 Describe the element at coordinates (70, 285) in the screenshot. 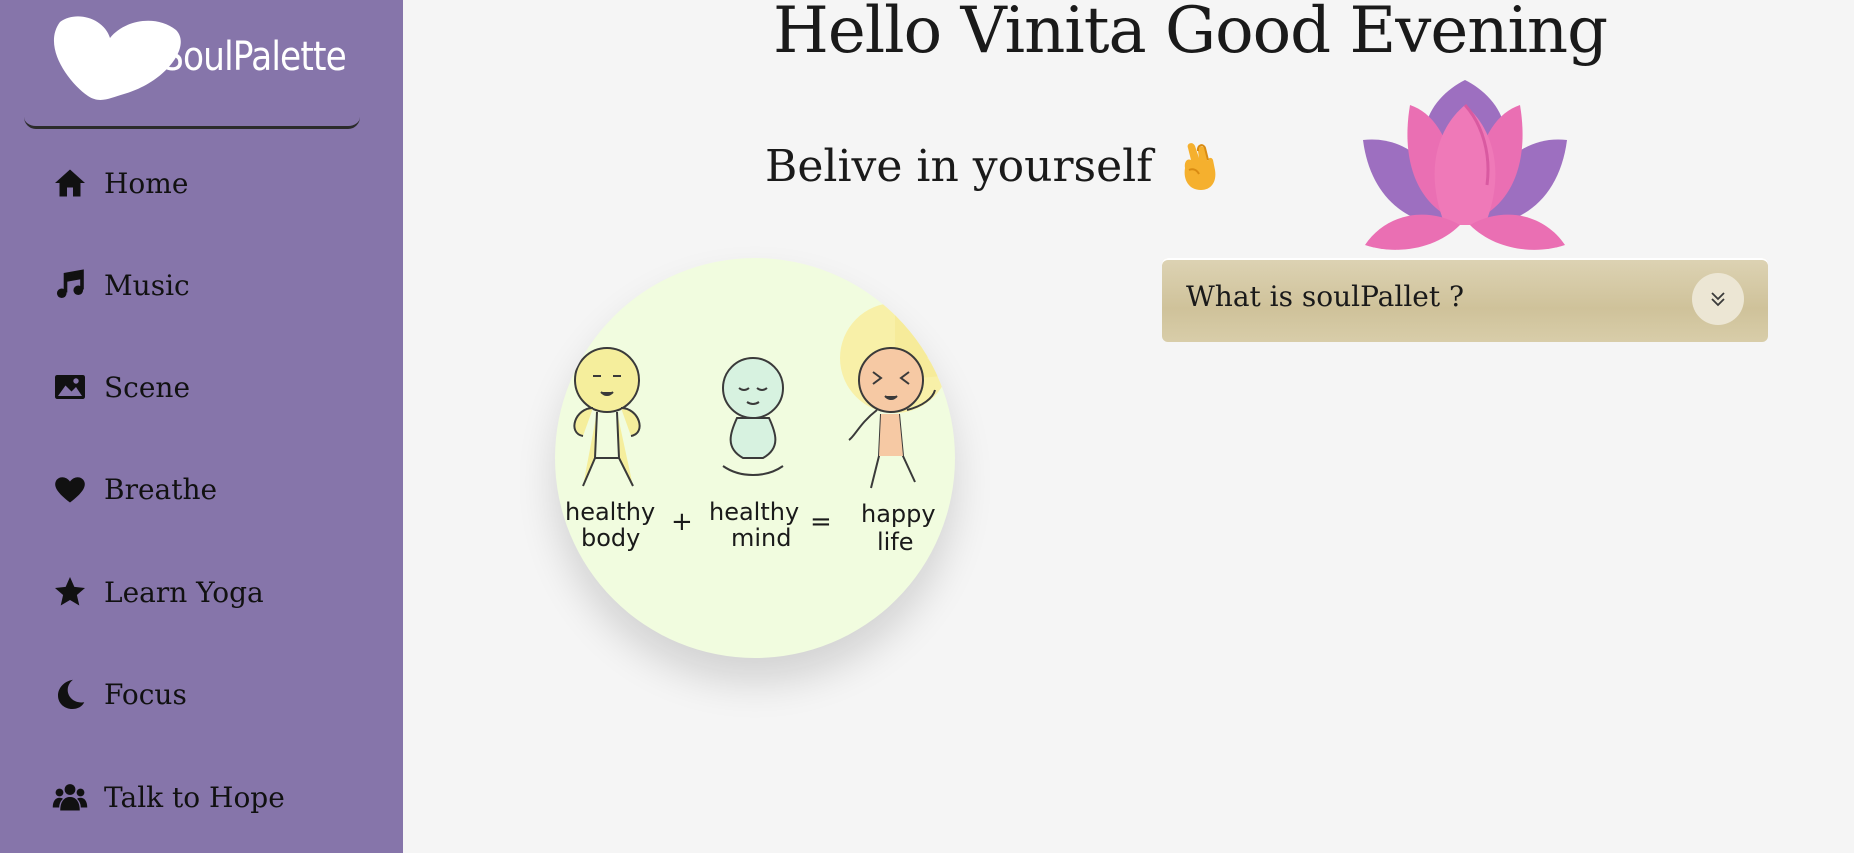

I see `music-note-icon` at that location.